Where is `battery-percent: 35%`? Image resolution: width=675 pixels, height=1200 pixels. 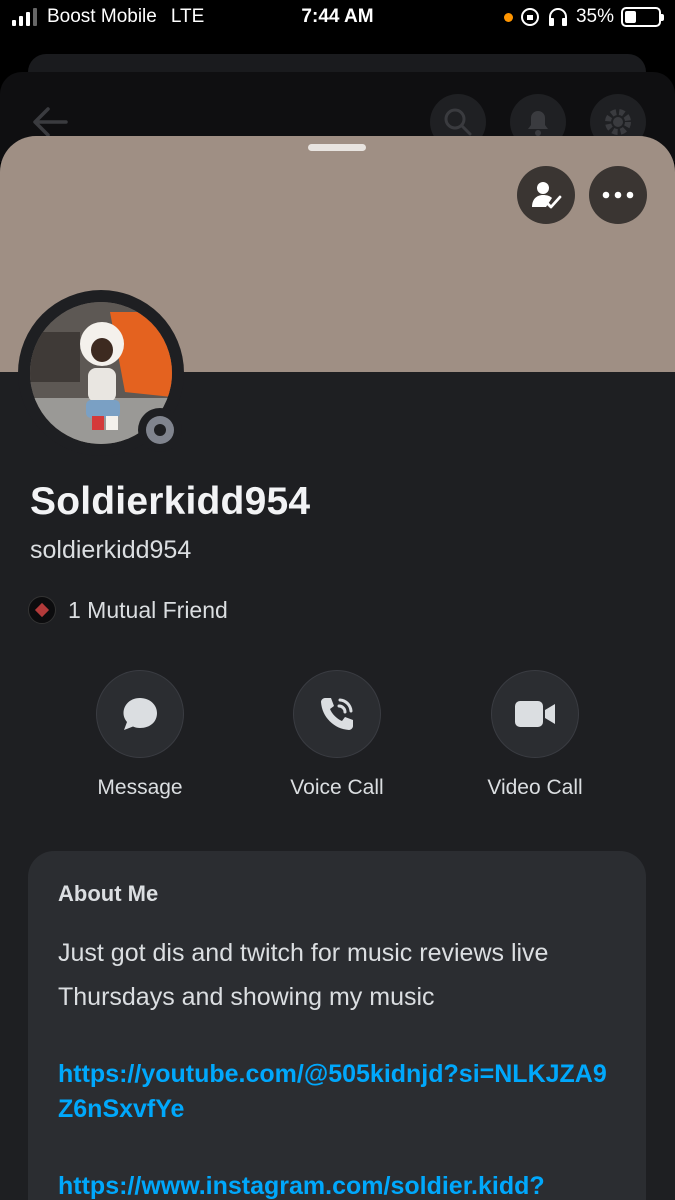
battery-percent: 35% is located at coordinates (594, 16).